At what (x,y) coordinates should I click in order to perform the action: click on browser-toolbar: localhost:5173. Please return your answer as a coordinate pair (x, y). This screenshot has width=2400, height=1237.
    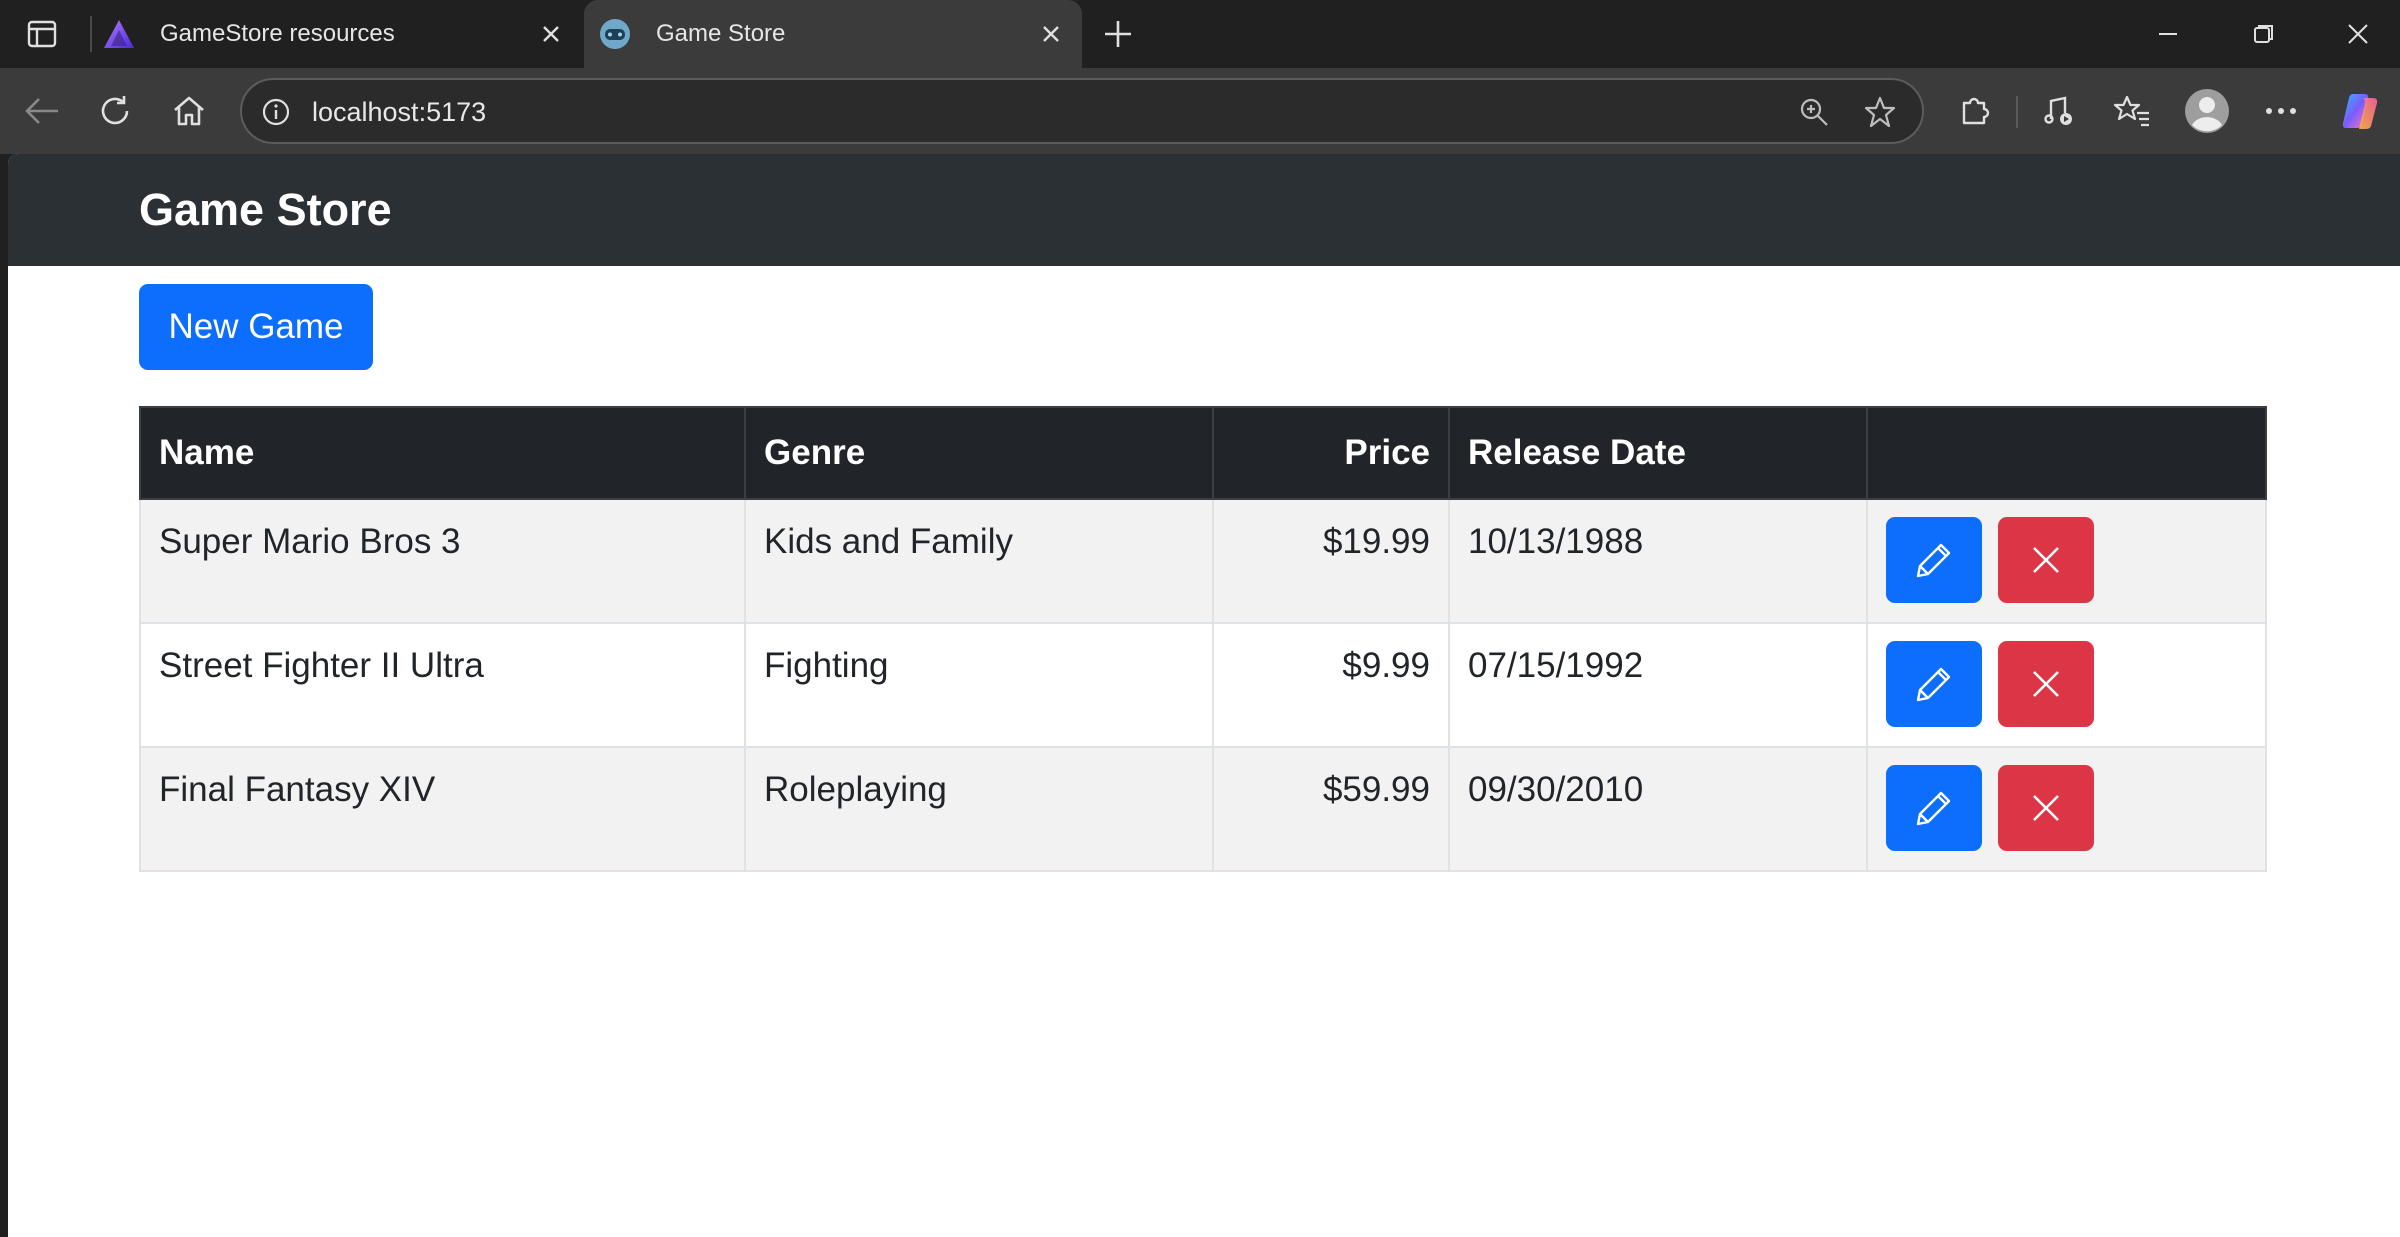
    Looking at the image, I should click on (1200, 111).